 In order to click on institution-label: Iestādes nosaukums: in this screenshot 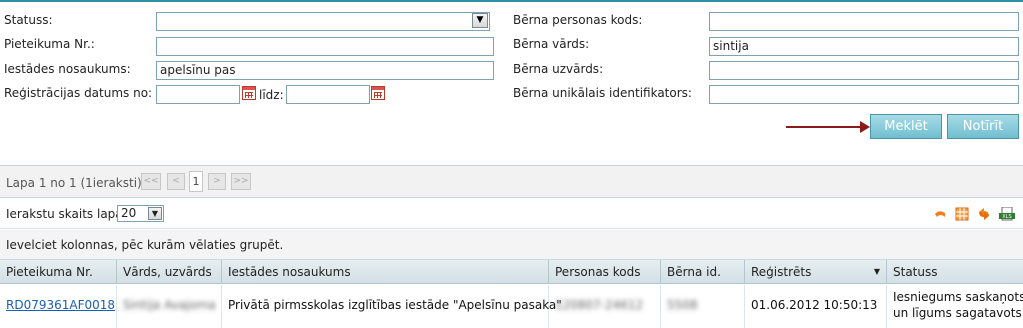, I will do `click(67, 69)`.